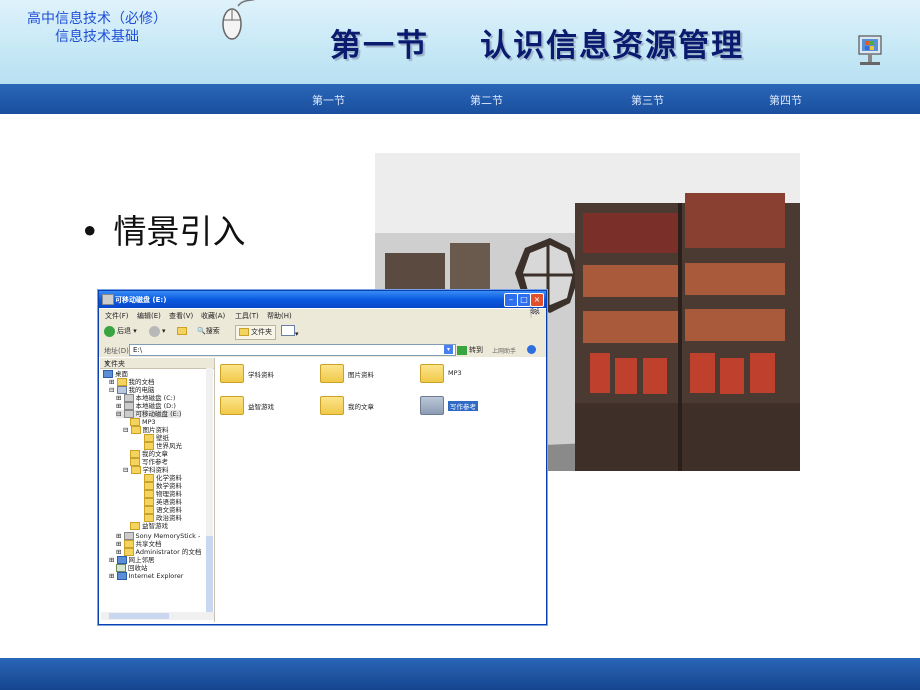  Describe the element at coordinates (149, 454) in the screenshot. I see `tree-item: 我的文章` at that location.